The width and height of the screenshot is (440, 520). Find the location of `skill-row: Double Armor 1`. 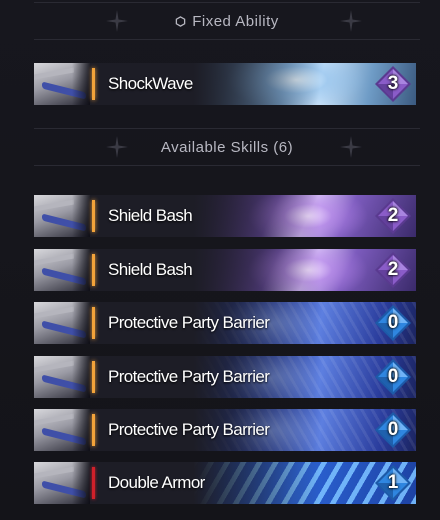

skill-row: Double Armor 1 is located at coordinates (225, 483).